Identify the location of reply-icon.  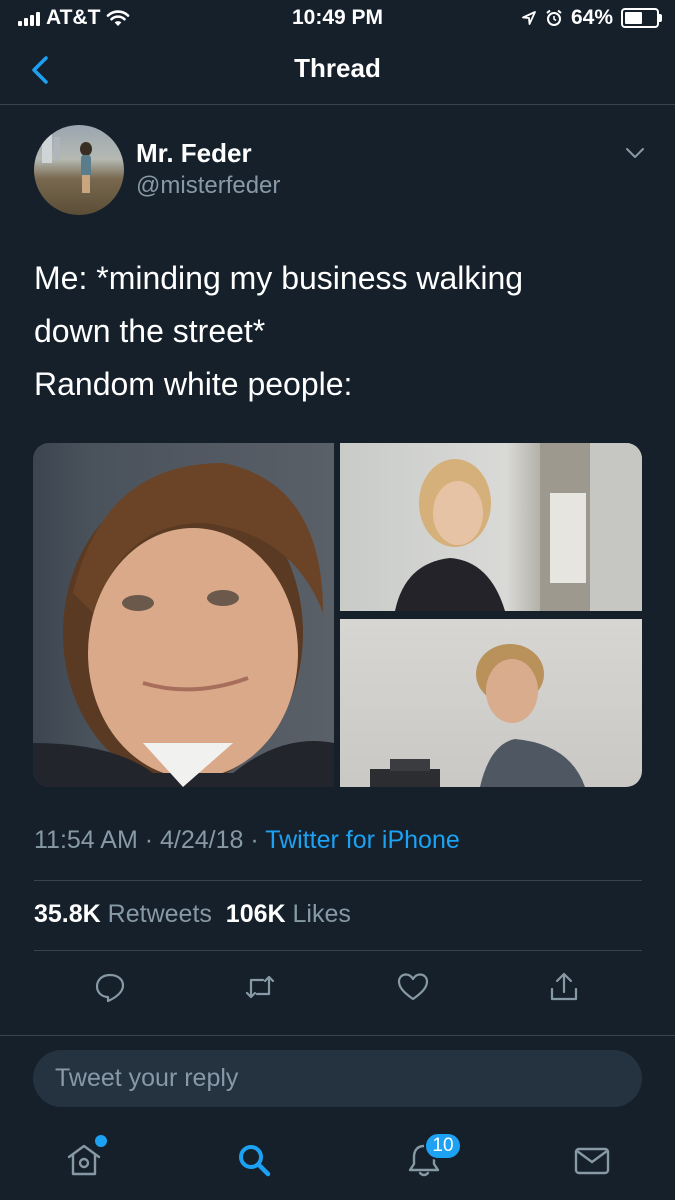
(110, 987).